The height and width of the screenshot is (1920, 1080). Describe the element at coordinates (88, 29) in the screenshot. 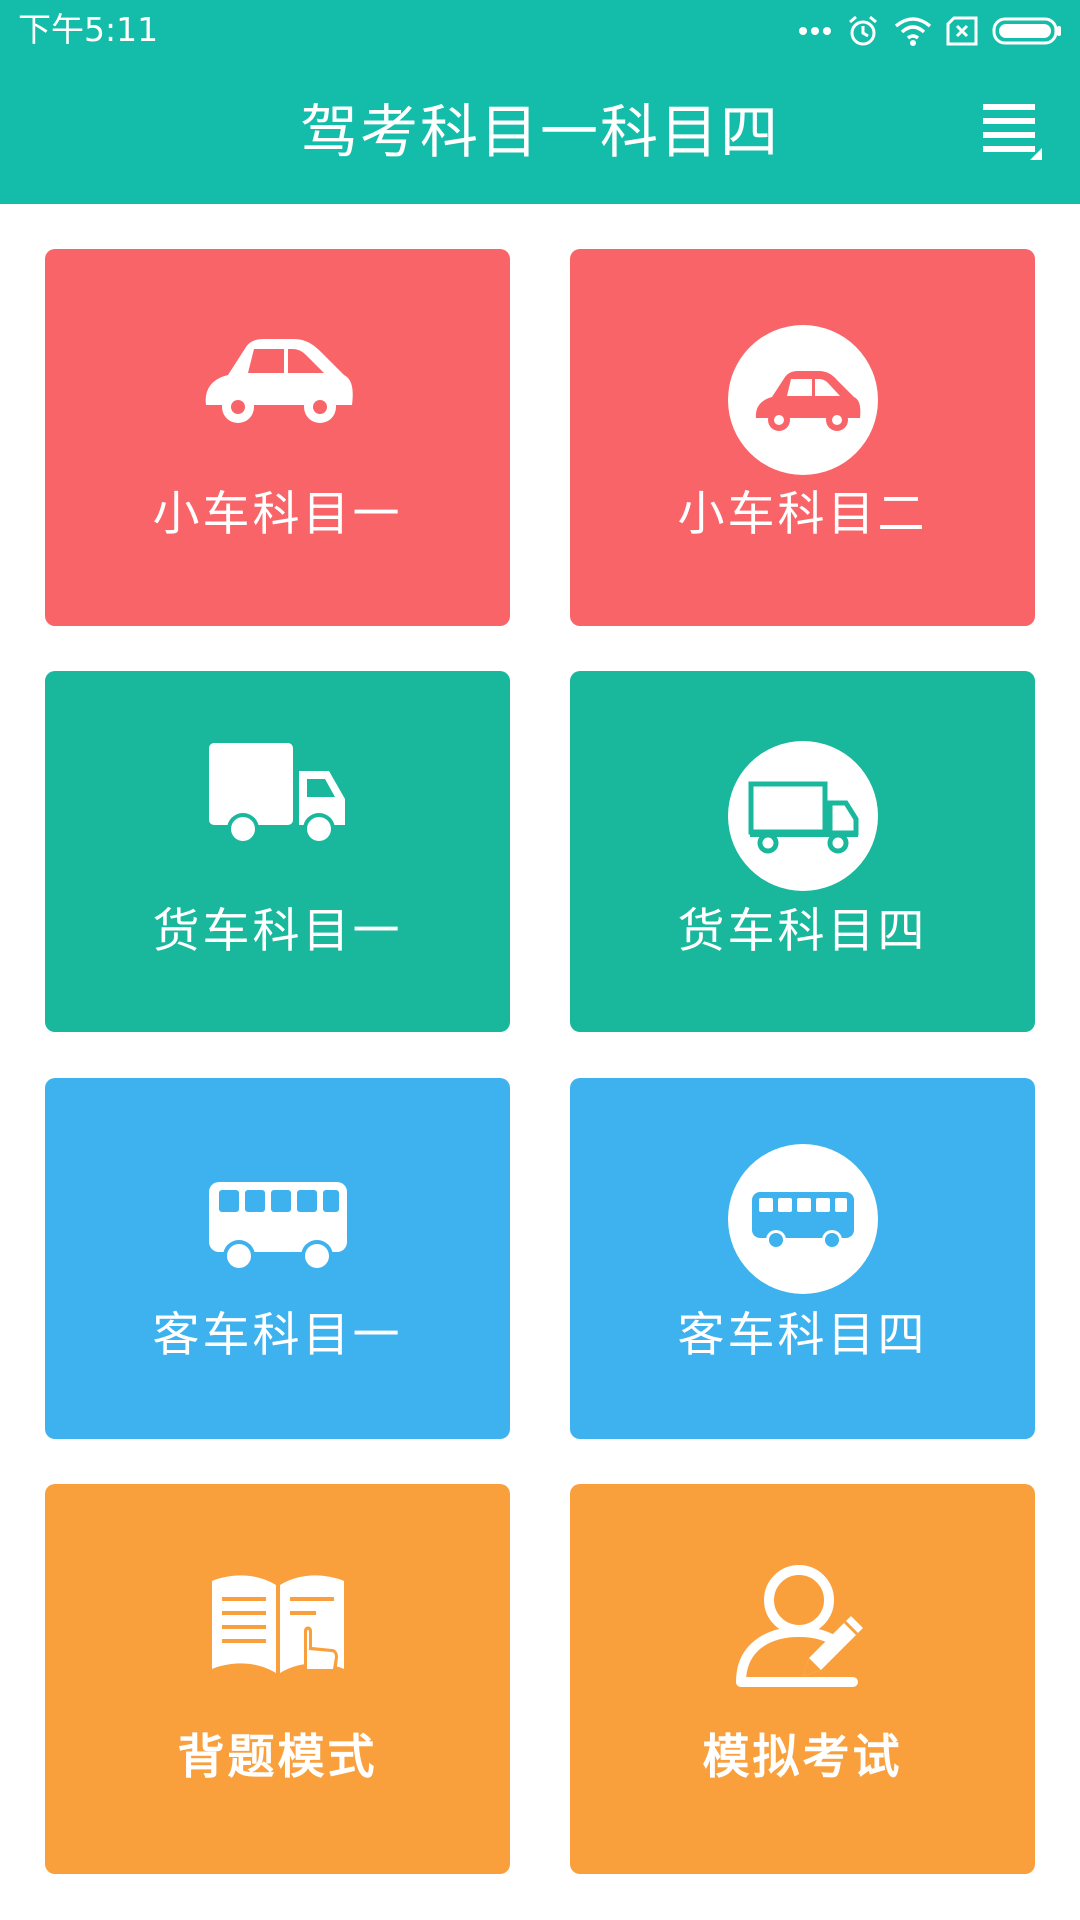

I see `status-time: 下午5:11` at that location.